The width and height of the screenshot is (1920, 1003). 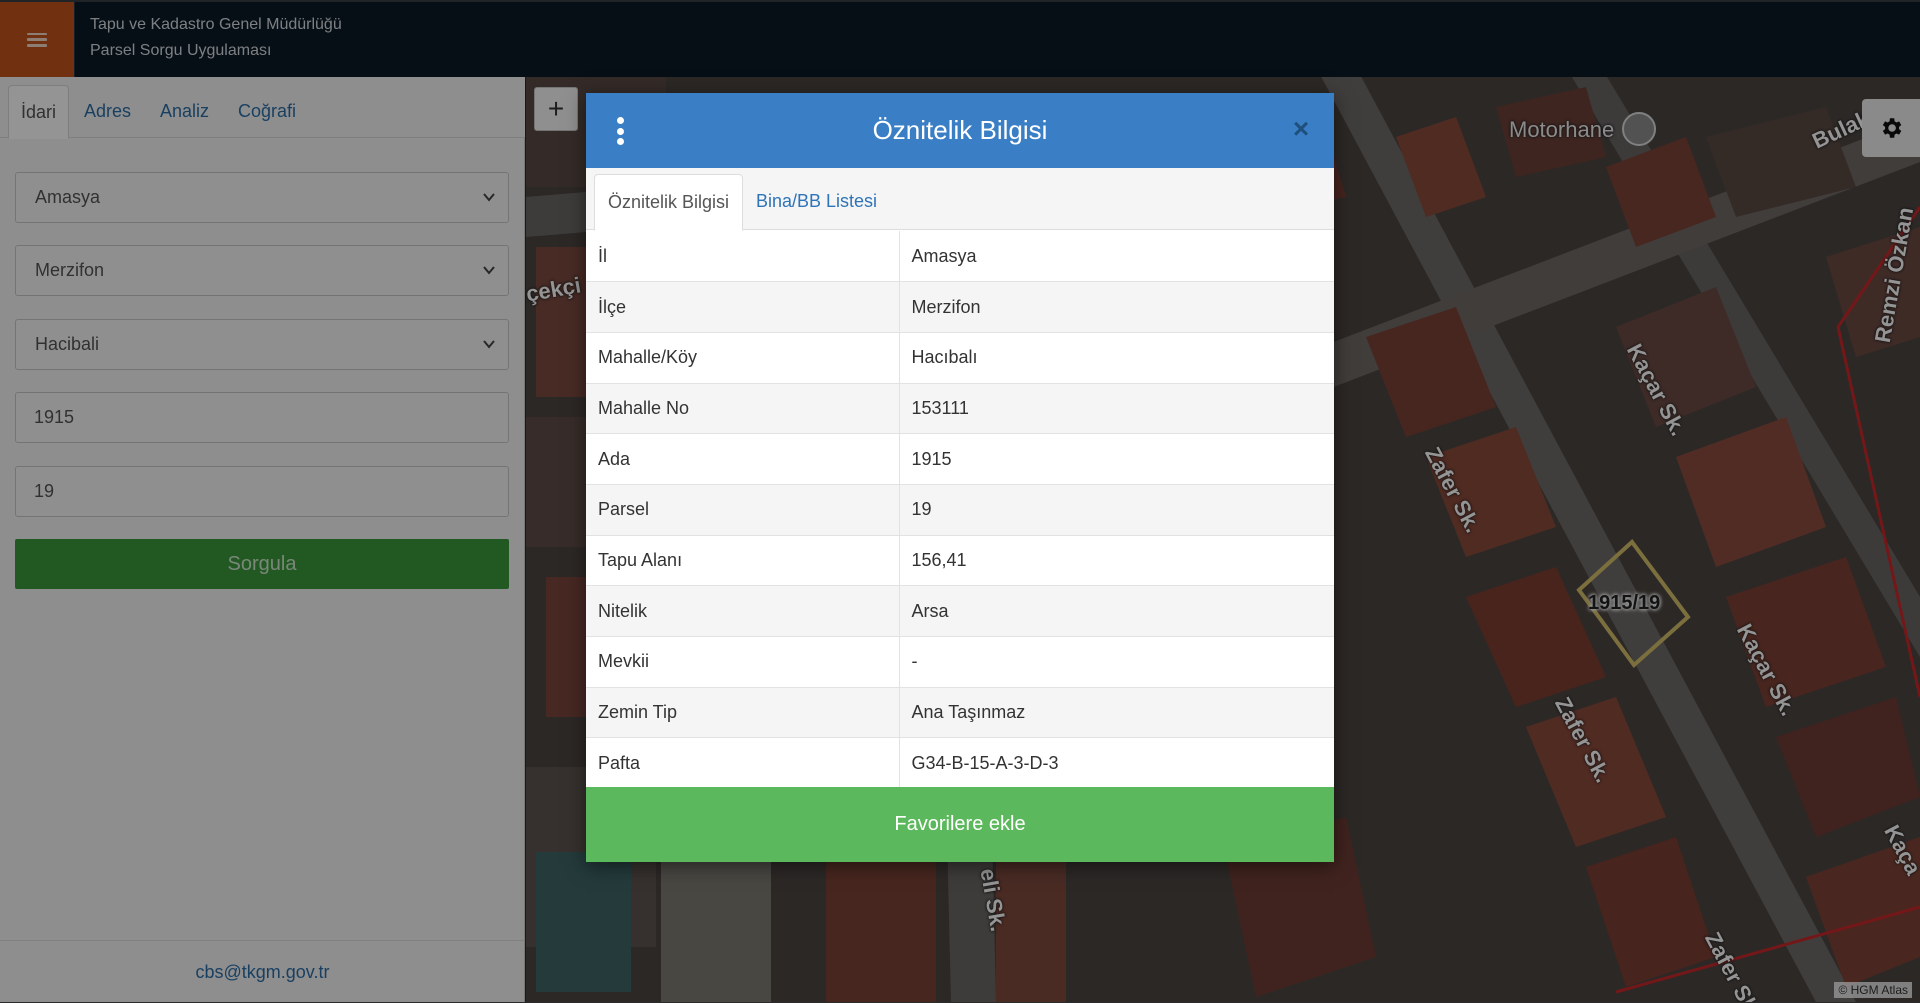 I want to click on table-row: Nitelik Arsa, so click(x=960, y=611).